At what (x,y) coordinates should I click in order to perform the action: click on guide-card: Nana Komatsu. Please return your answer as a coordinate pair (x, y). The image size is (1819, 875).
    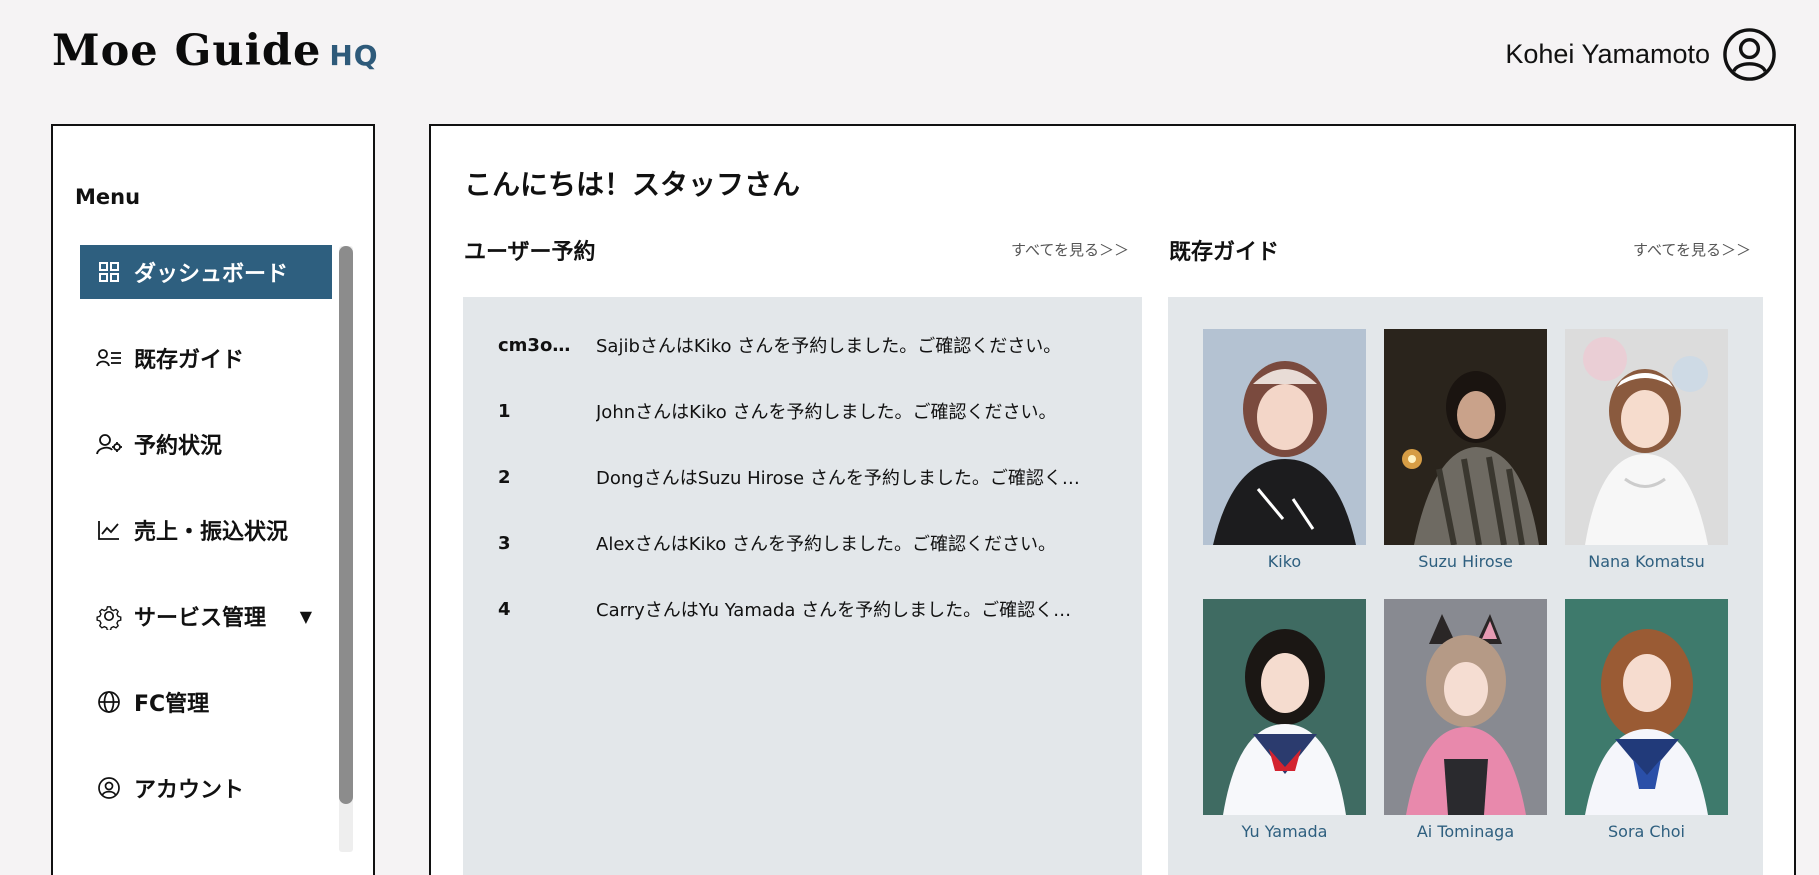
    Looking at the image, I should click on (1646, 450).